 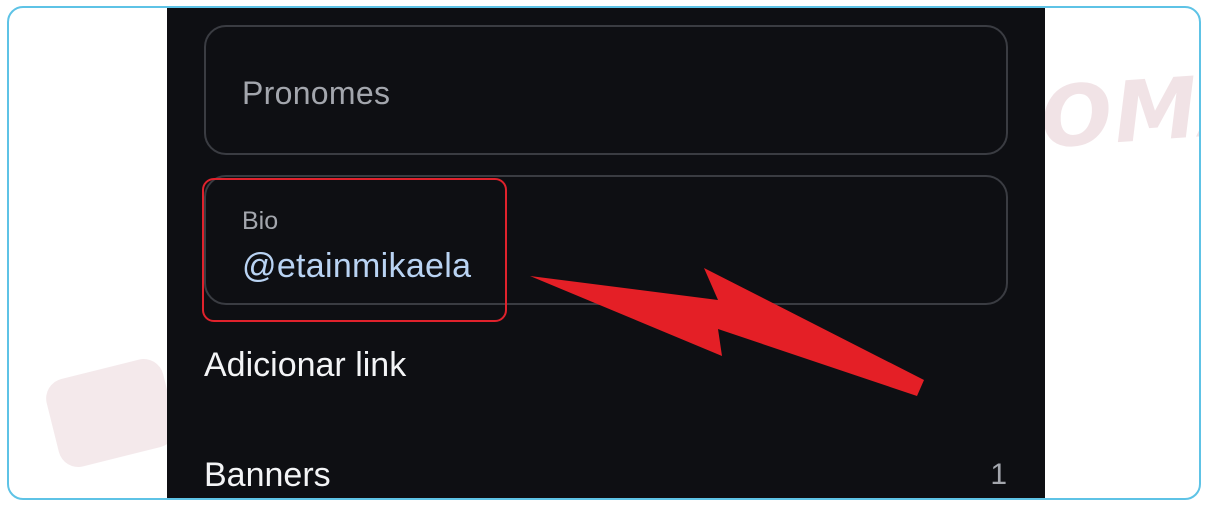 What do you see at coordinates (111, 413) in the screenshot?
I see `watermark-badge` at bounding box center [111, 413].